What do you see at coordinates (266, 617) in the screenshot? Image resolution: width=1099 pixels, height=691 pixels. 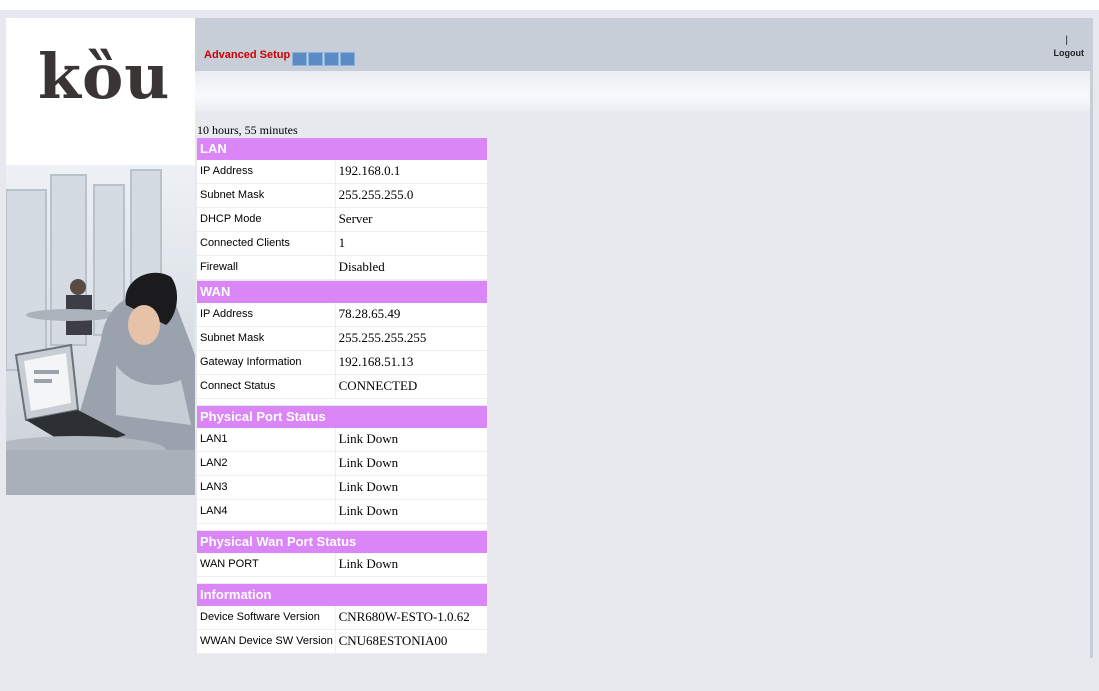 I see `row-label: Device Software Version` at bounding box center [266, 617].